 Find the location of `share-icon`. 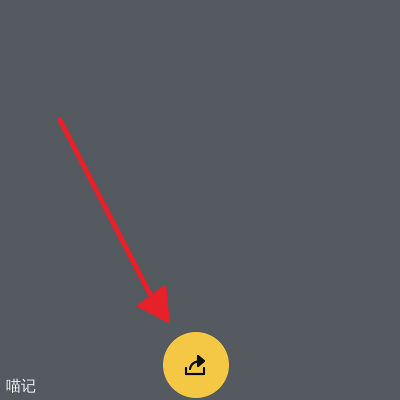

share-icon is located at coordinates (196, 365).